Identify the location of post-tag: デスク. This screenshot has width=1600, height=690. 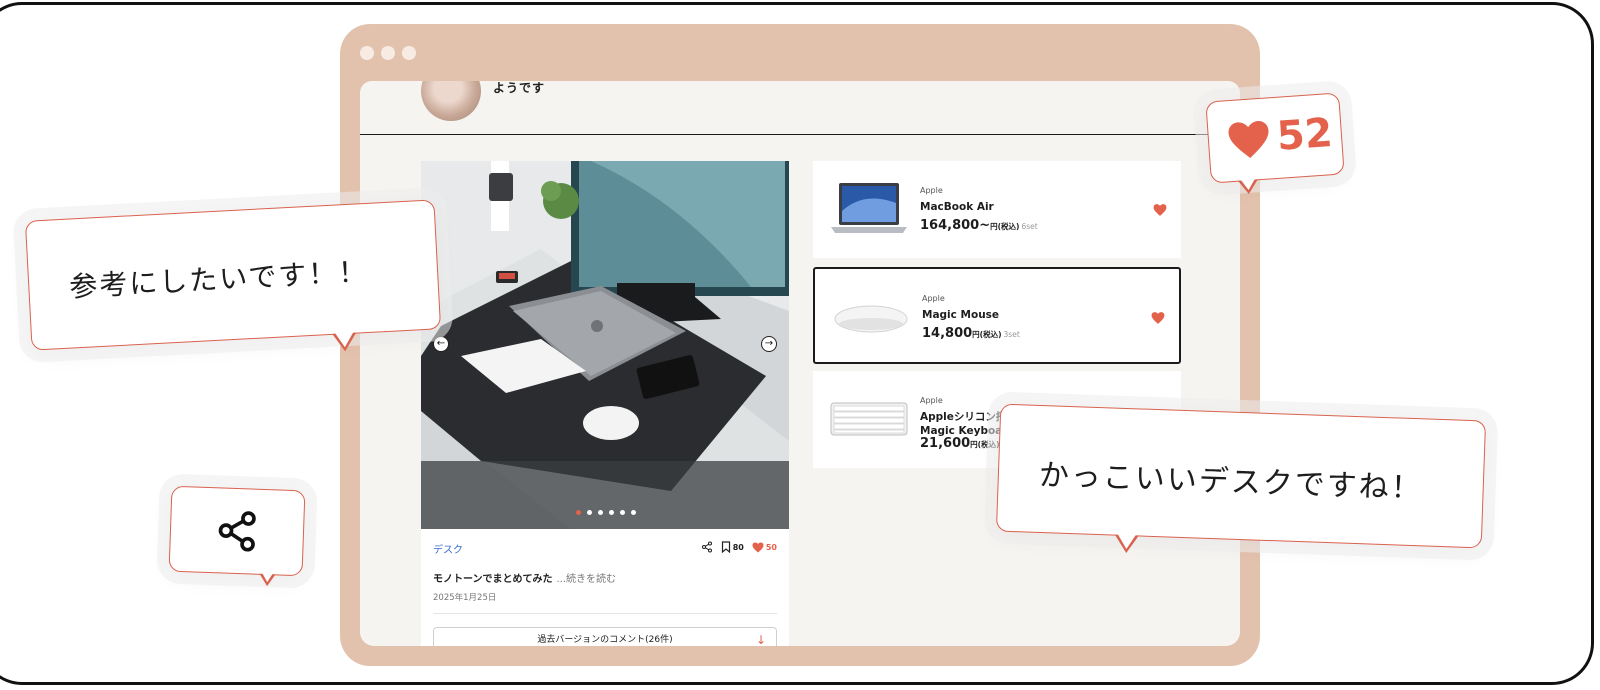
(448, 548).